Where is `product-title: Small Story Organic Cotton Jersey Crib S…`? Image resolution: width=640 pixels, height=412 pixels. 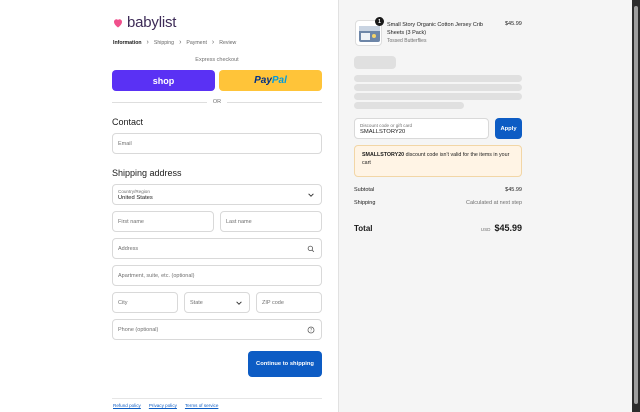
product-title: Small Story Organic Cotton Jersey Crib S… is located at coordinates (435, 29).